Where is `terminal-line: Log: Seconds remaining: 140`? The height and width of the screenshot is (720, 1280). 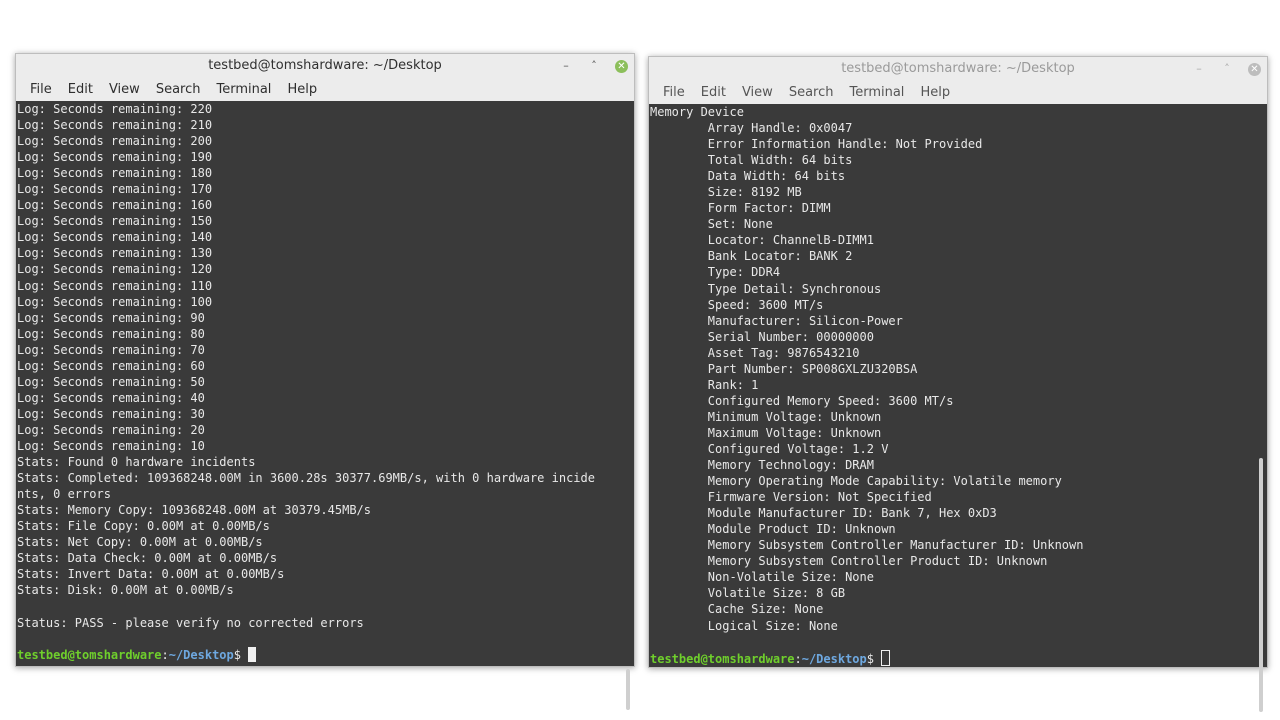
terminal-line: Log: Seconds remaining: 140 is located at coordinates (115, 237).